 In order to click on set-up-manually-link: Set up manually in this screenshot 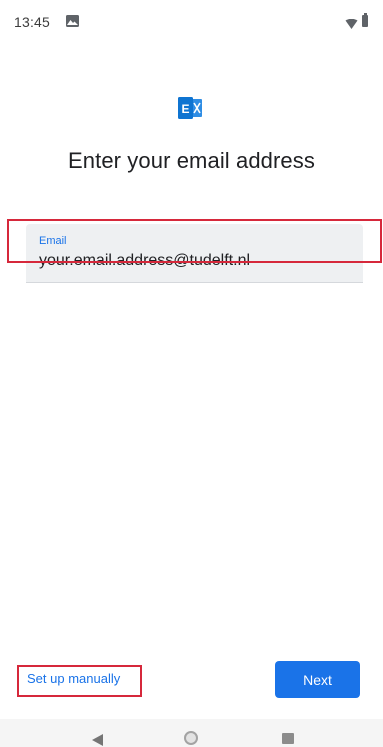, I will do `click(73, 678)`.